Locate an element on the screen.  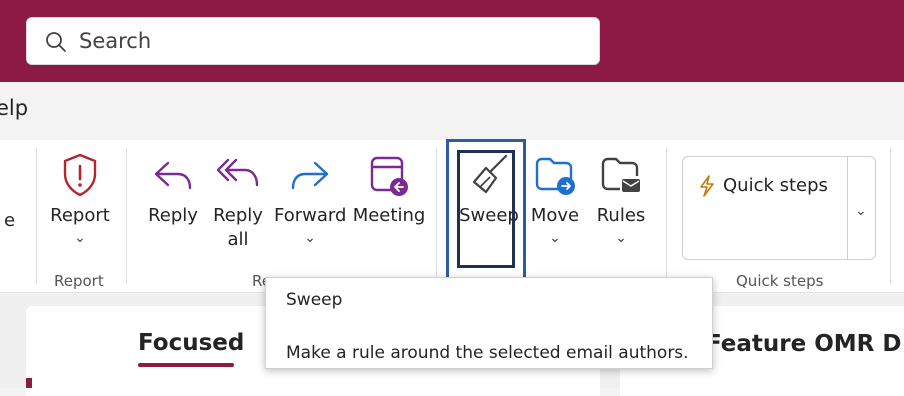
reply-button: Reply is located at coordinates (173, 190).